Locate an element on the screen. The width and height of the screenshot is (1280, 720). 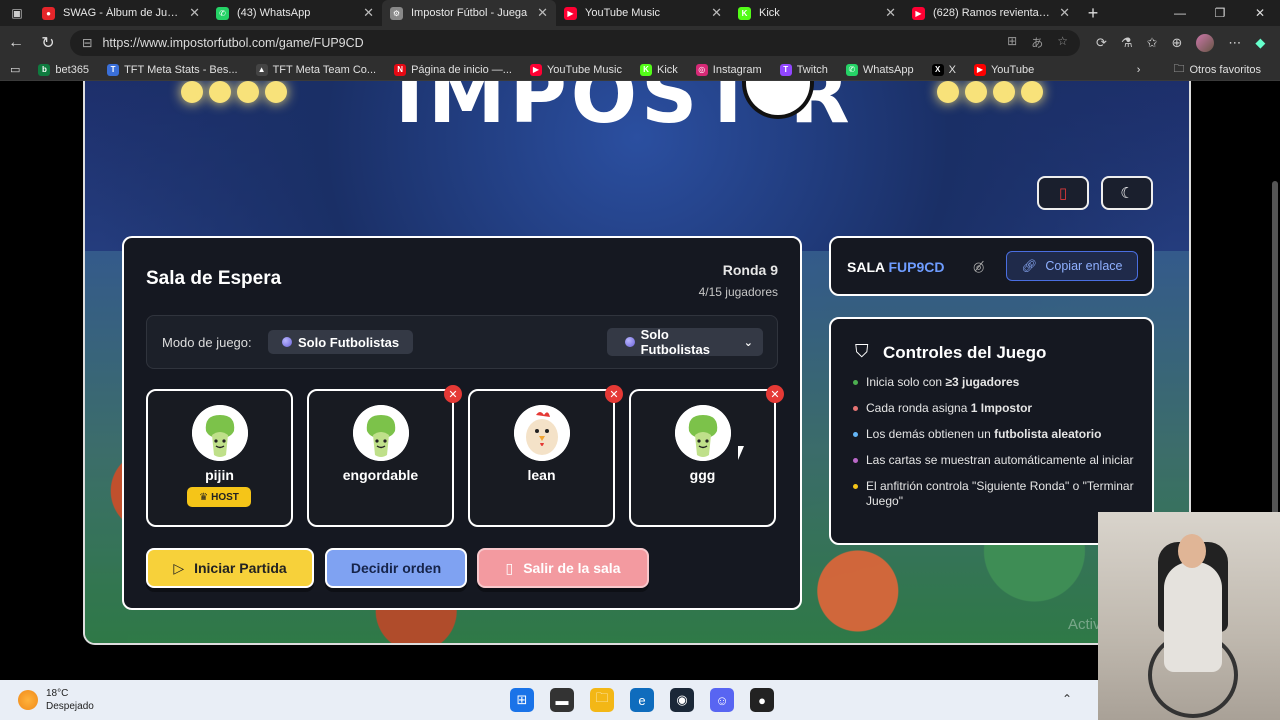
sidebar-toggle-icon: ▭ is located at coordinates (14, 69).